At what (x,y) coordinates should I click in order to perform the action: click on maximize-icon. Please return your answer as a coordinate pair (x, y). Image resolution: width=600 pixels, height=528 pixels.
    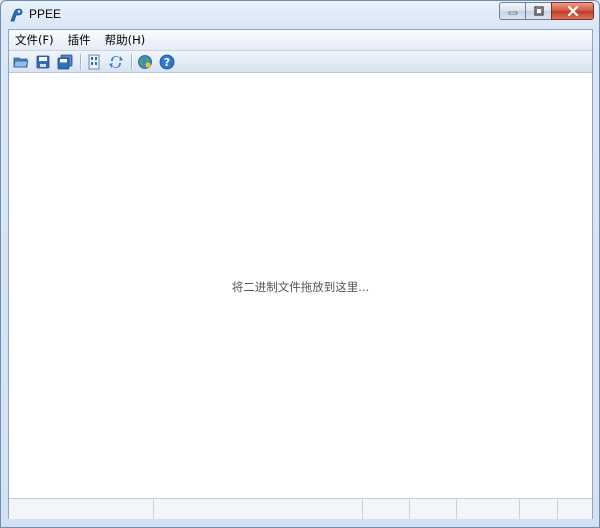
    Looking at the image, I should click on (538, 11).